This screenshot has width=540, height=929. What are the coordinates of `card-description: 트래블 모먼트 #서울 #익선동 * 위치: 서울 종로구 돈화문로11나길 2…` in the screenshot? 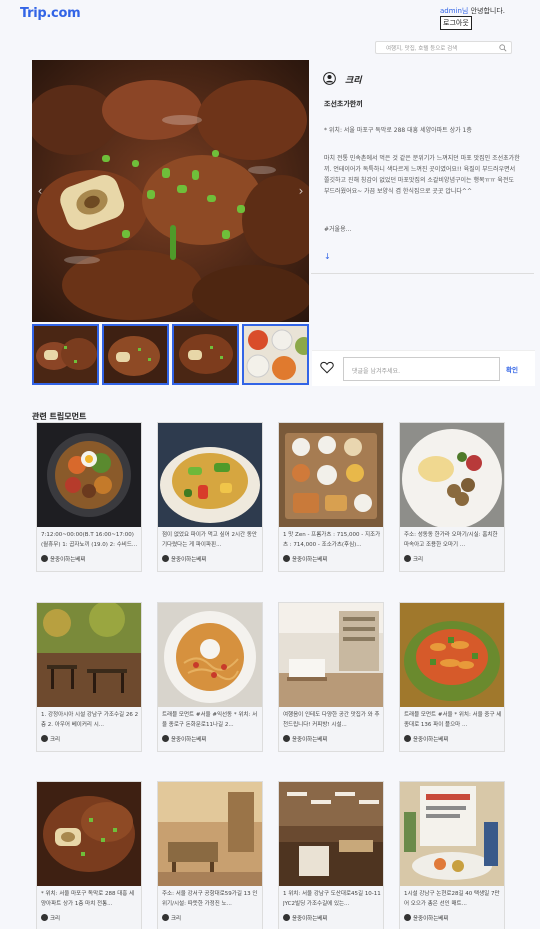 It's located at (210, 720).